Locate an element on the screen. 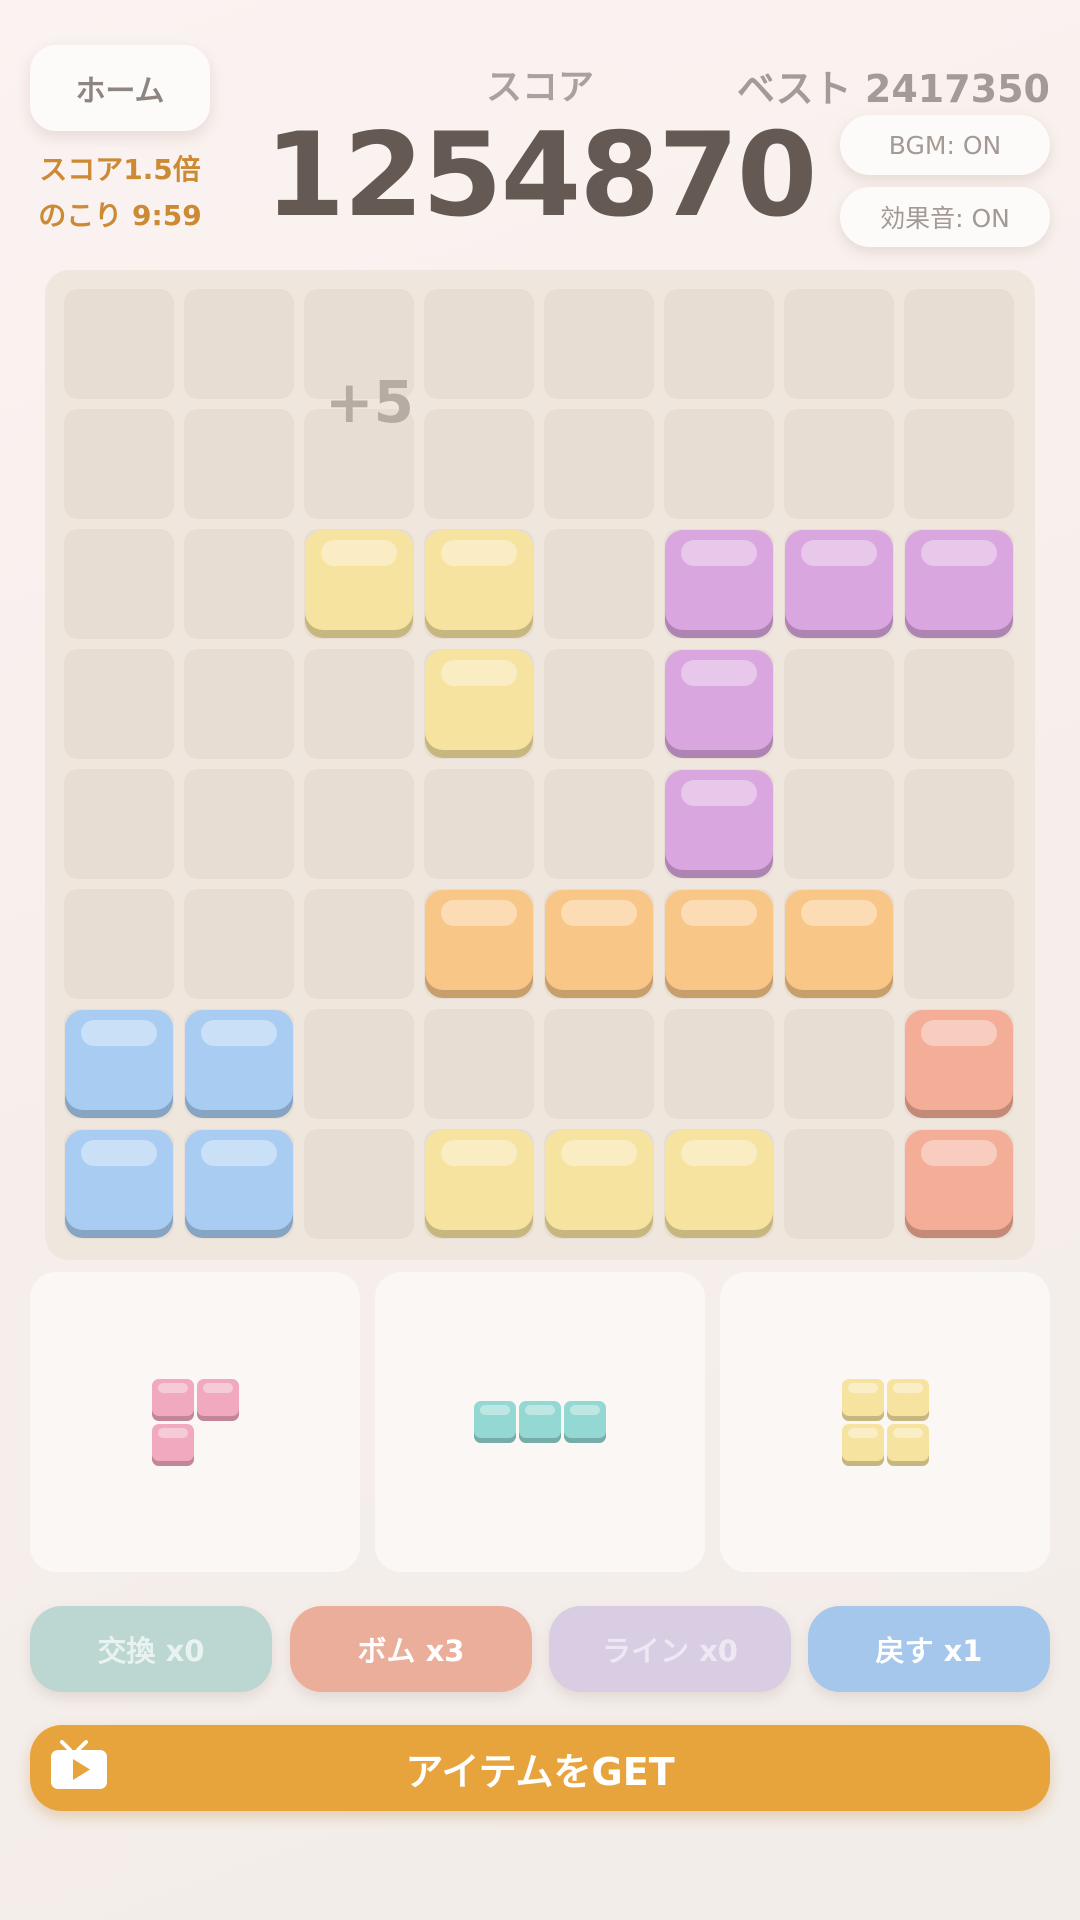 The width and height of the screenshot is (1080, 1920). sound-effects-toggle: 効果音: ON is located at coordinates (945, 217).